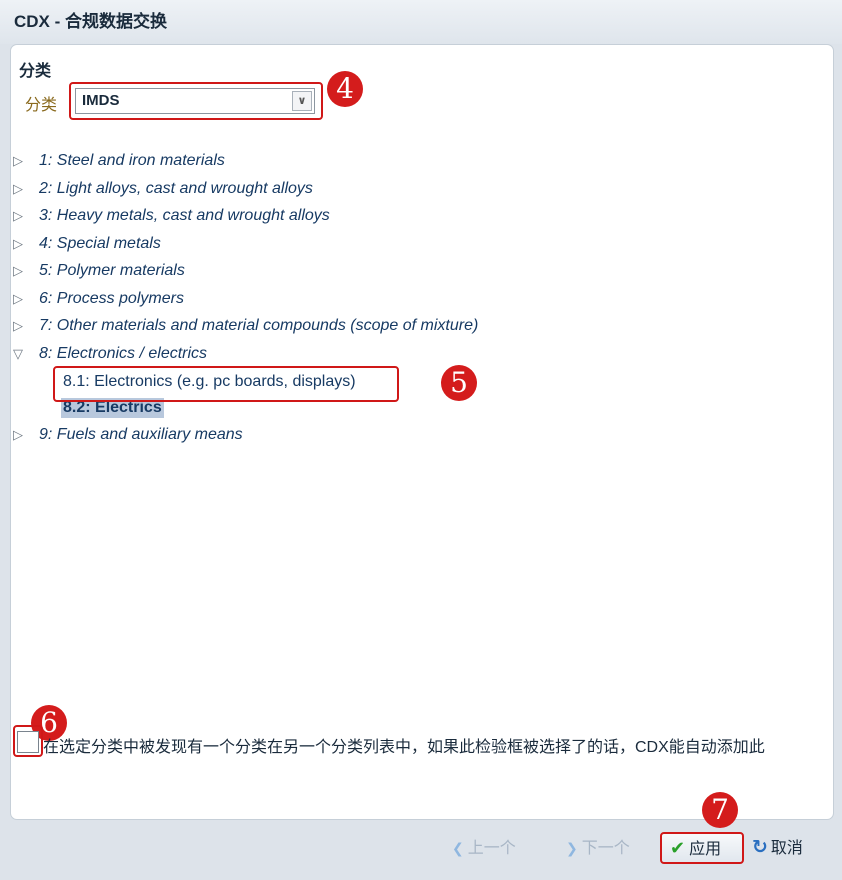  What do you see at coordinates (141, 435) in the screenshot?
I see `tree-item-label: 9: Fuels and auxiliary means` at bounding box center [141, 435].